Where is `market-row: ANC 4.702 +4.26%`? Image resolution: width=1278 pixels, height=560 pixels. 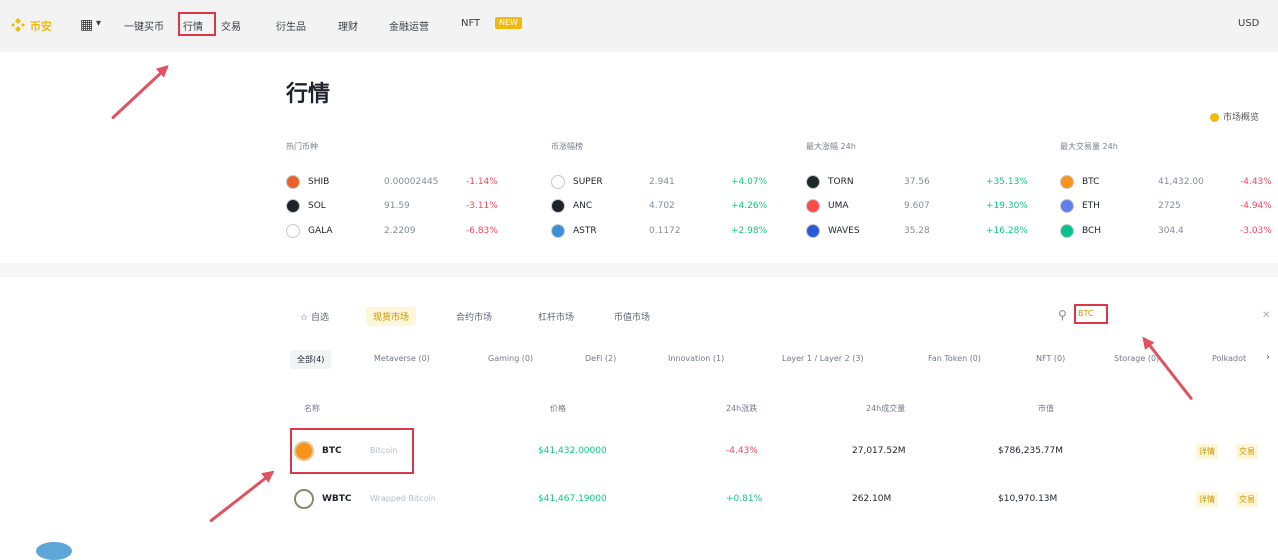 market-row: ANC 4.702 +4.26% is located at coordinates (671, 207).